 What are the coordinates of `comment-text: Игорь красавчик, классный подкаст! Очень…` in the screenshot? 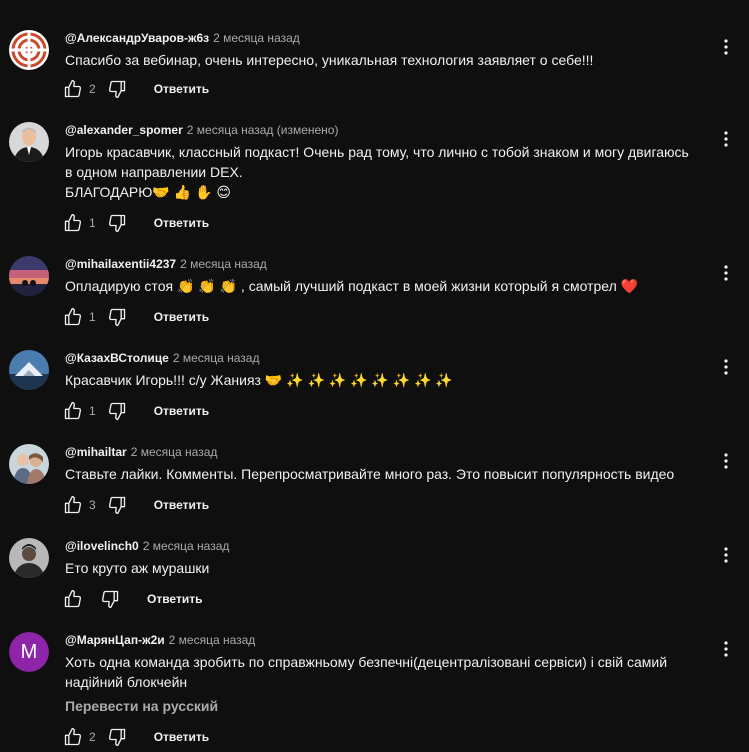 It's located at (395, 172).